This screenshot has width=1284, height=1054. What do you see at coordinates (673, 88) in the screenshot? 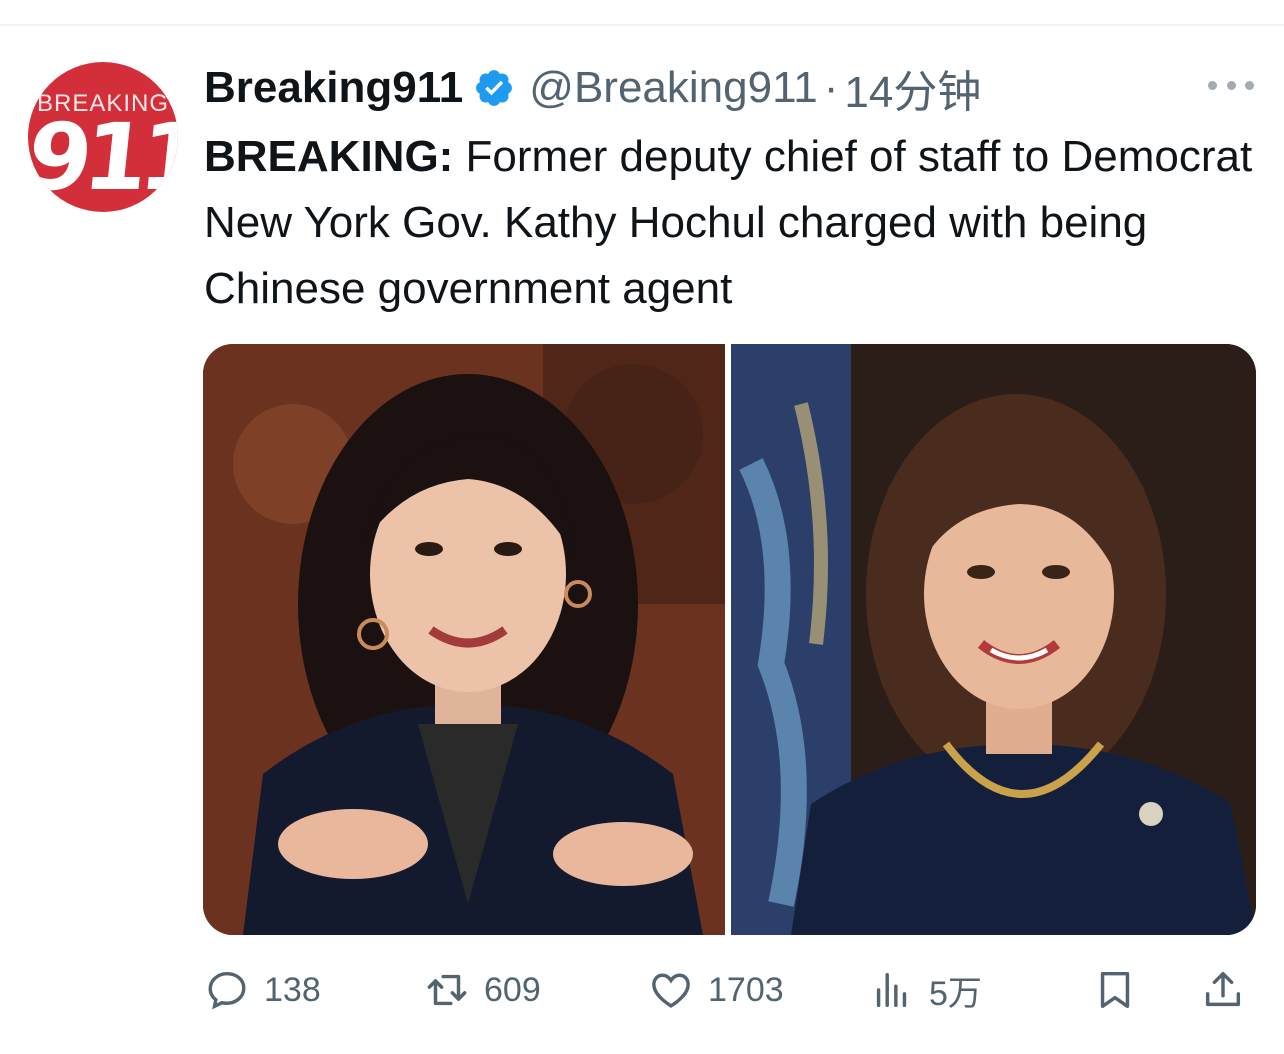
I see `author-handle: @Breaking911` at bounding box center [673, 88].